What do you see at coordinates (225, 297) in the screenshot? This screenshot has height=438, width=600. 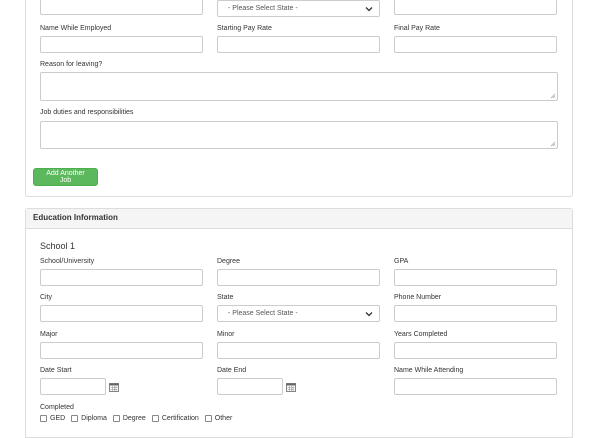 I see `state-label: State` at bounding box center [225, 297].